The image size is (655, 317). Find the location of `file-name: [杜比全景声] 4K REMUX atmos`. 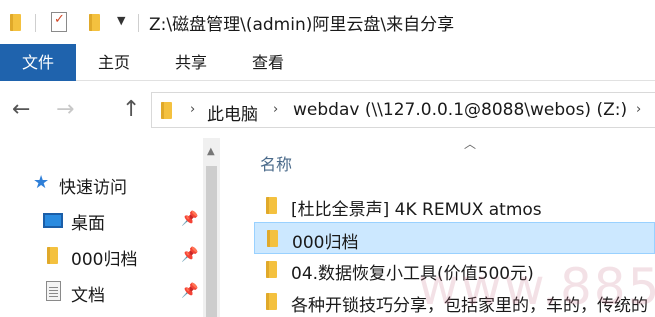

file-name: [杜比全景声] 4K REMUX atmos is located at coordinates (416, 210).